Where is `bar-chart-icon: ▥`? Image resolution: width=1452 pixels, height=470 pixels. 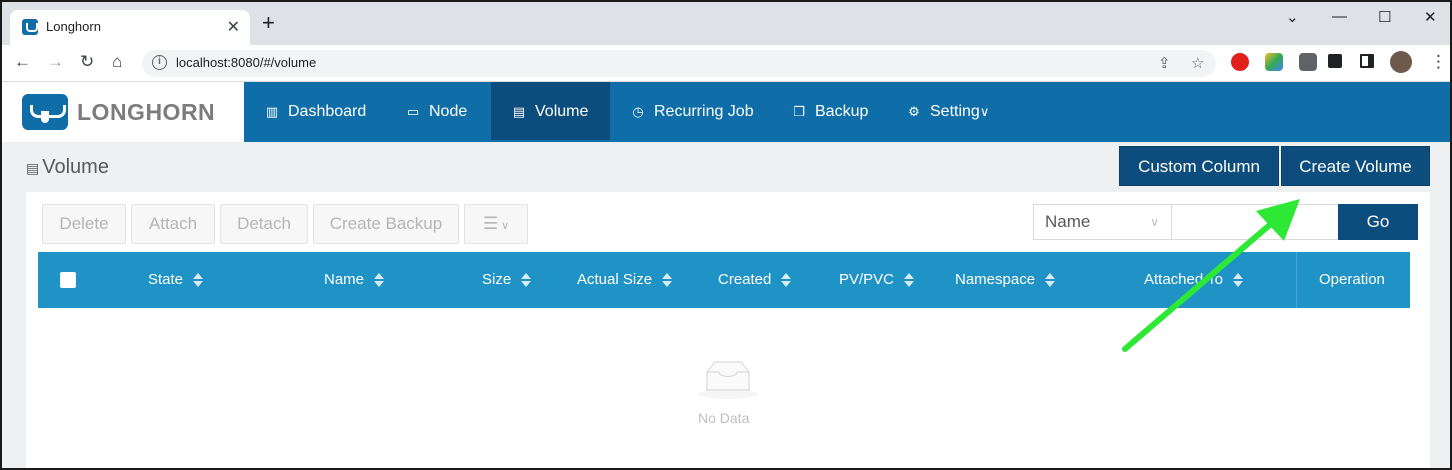 bar-chart-icon: ▥ is located at coordinates (272, 111).